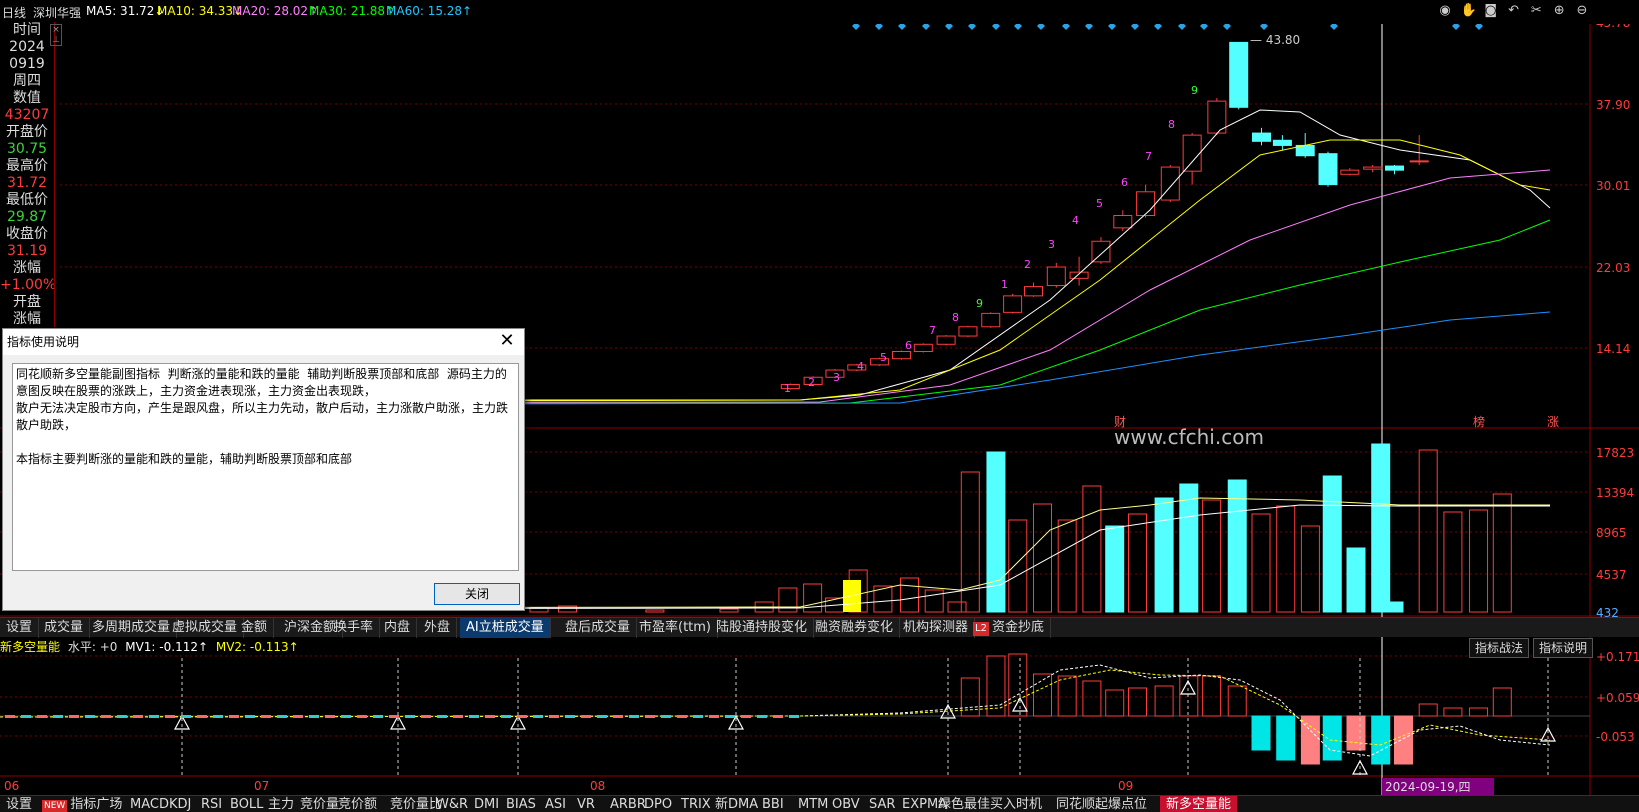  Describe the element at coordinates (27, 115) in the screenshot. I see `value-number: 43207` at that location.